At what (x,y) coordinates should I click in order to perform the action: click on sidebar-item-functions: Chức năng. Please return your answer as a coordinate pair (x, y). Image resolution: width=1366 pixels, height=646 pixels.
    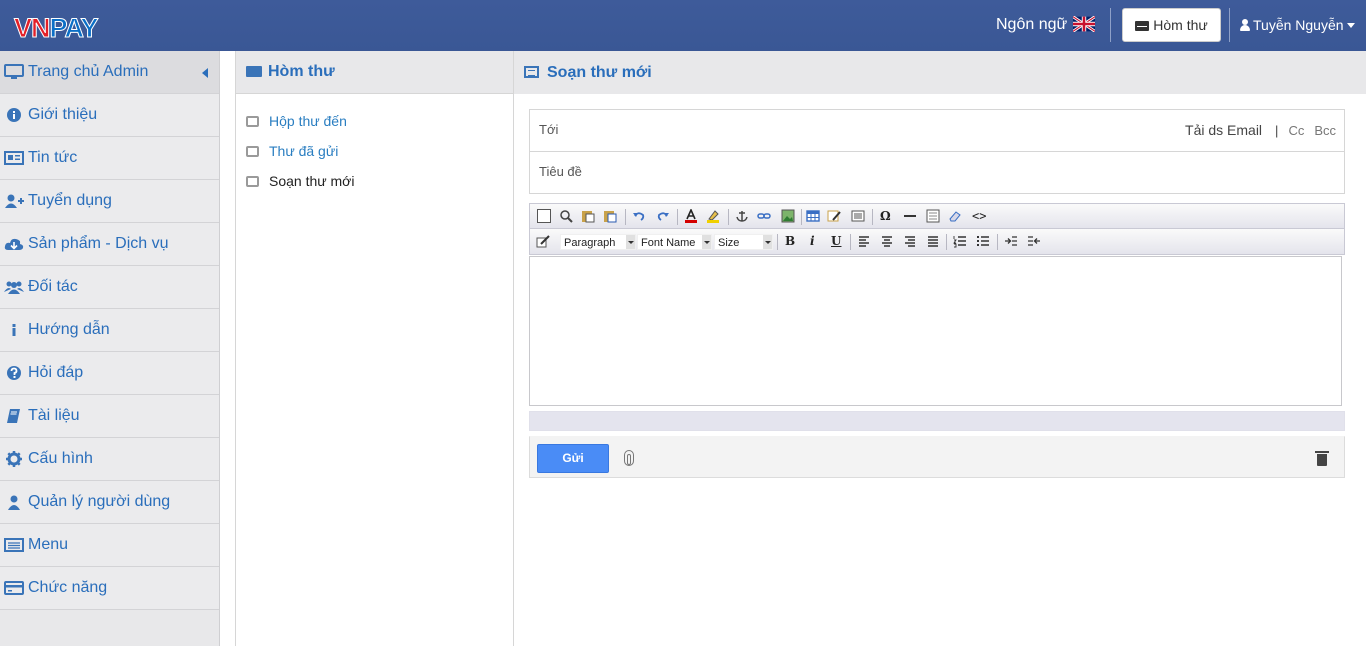
    Looking at the image, I should click on (109, 588).